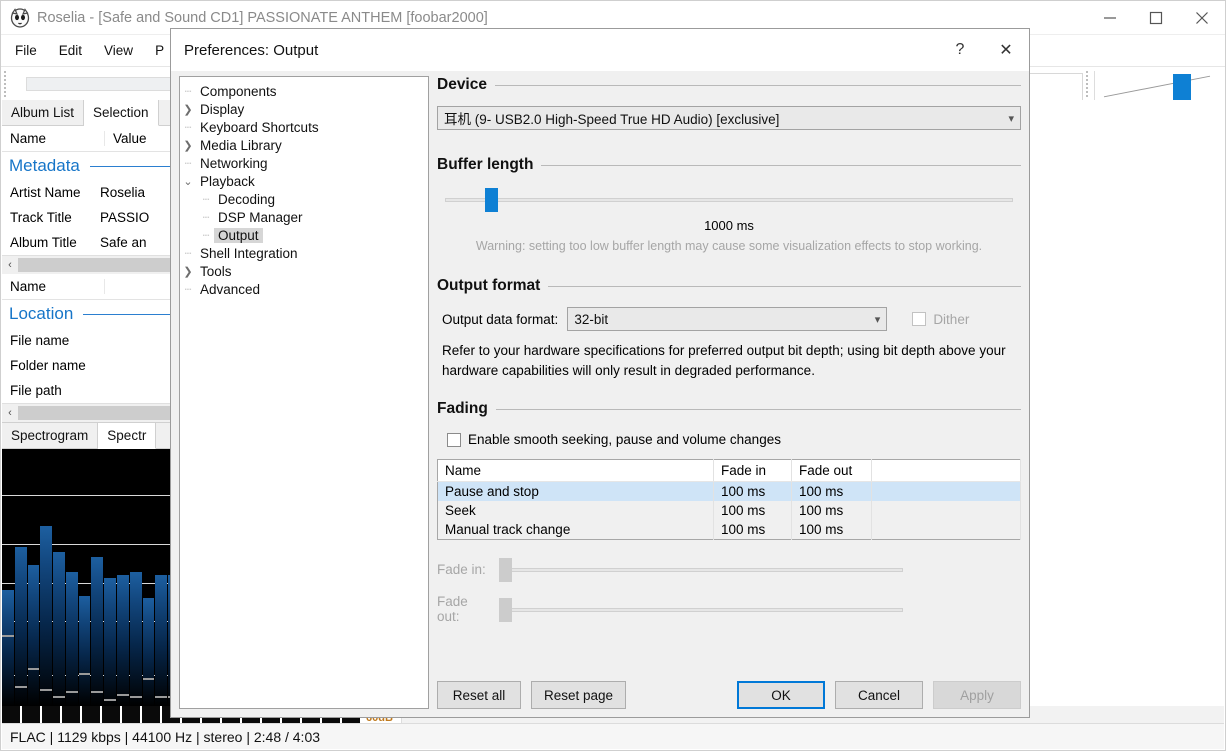  I want to click on help-icon: ?, so click(960, 50).